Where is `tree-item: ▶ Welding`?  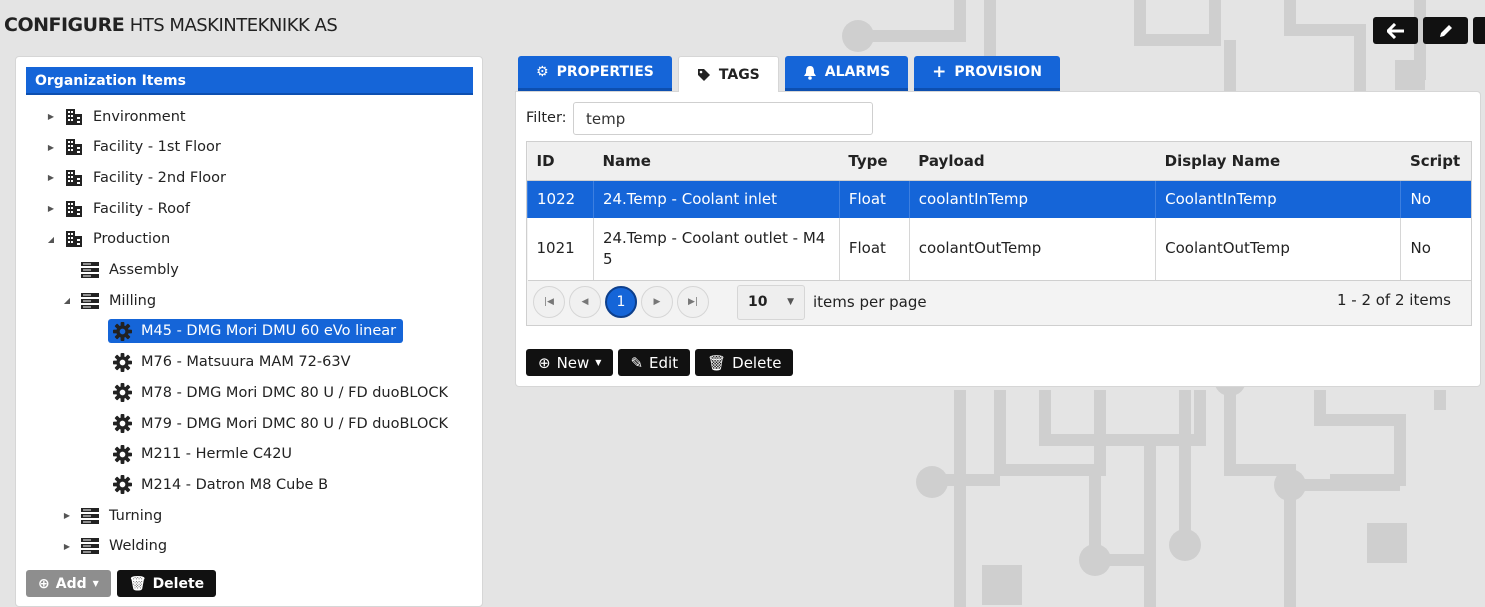
tree-item: ▶ Welding is located at coordinates (114, 546).